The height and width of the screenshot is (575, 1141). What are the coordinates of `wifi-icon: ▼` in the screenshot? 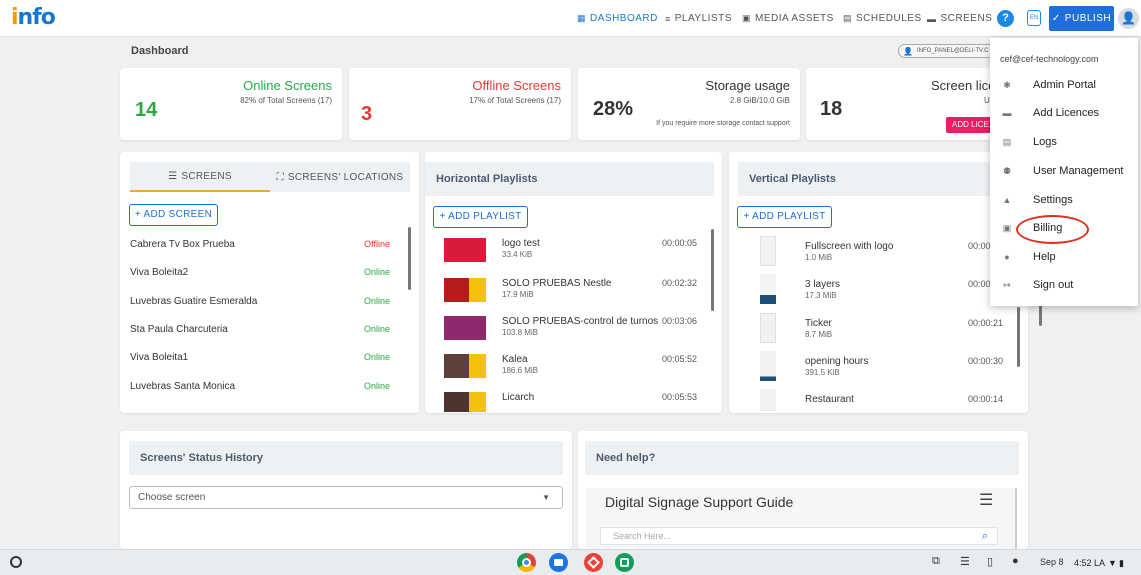 It's located at (1112, 563).